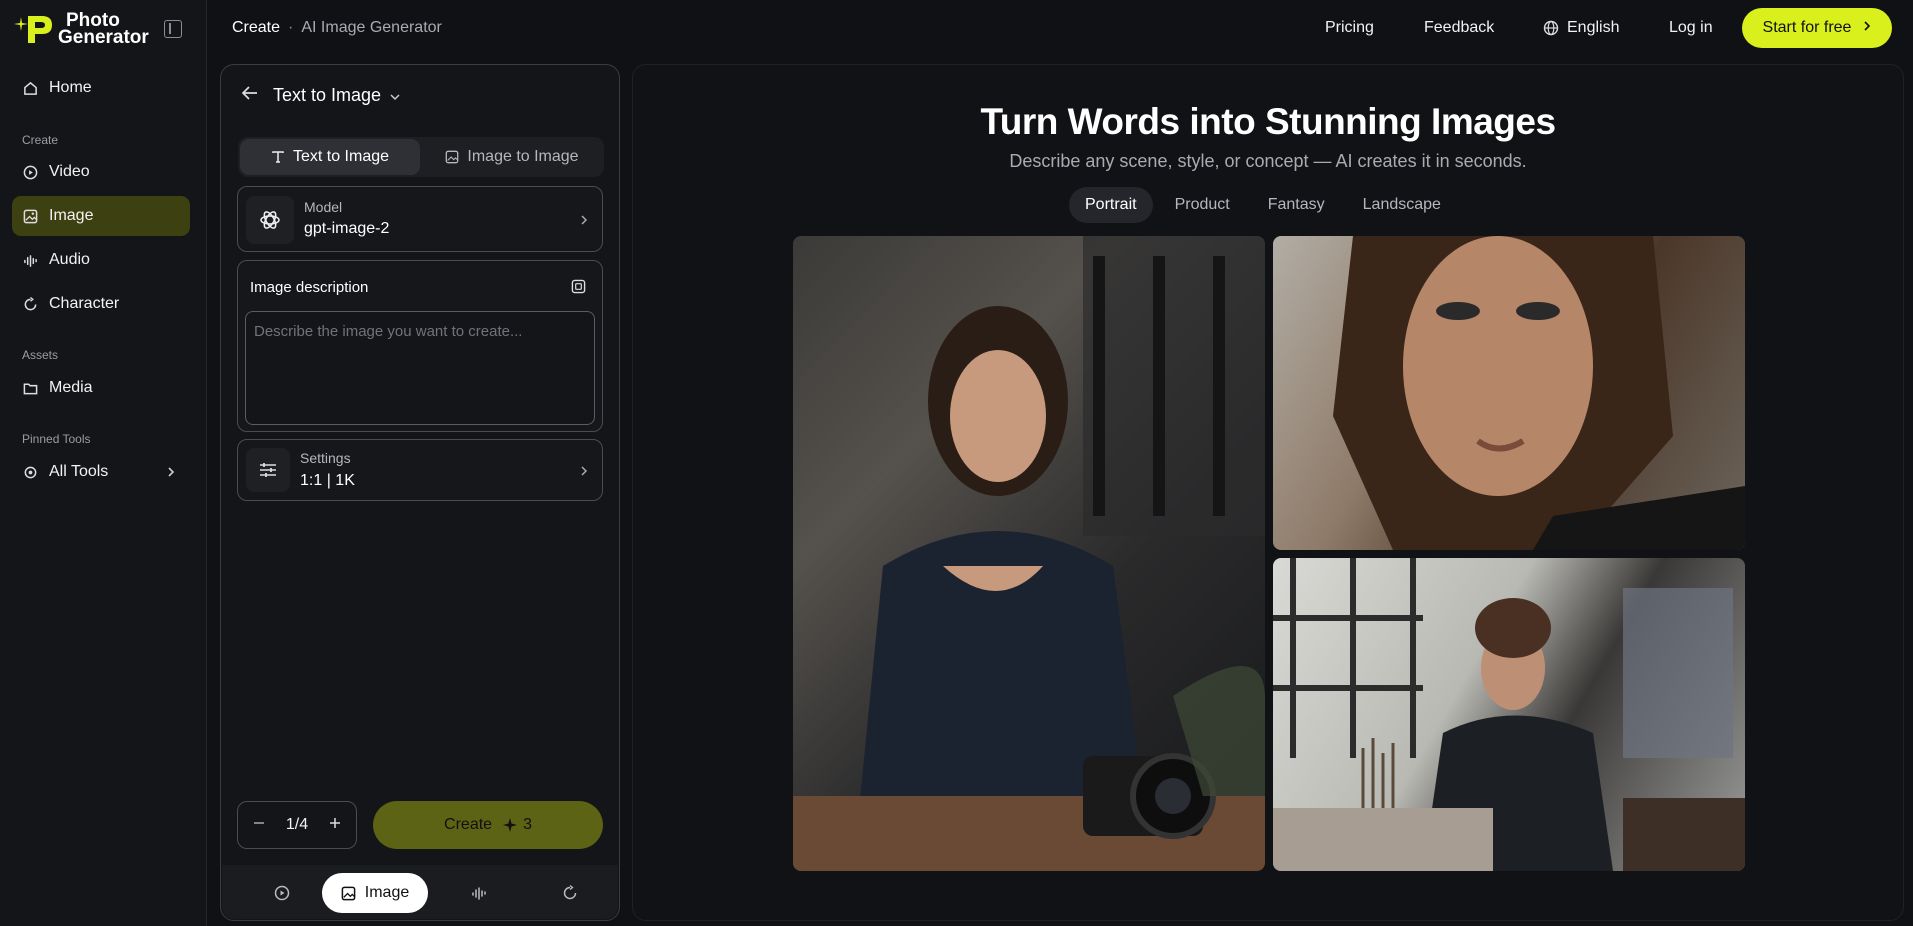 This screenshot has width=1913, height=926. What do you see at coordinates (30, 88) in the screenshot?
I see `home-icon` at bounding box center [30, 88].